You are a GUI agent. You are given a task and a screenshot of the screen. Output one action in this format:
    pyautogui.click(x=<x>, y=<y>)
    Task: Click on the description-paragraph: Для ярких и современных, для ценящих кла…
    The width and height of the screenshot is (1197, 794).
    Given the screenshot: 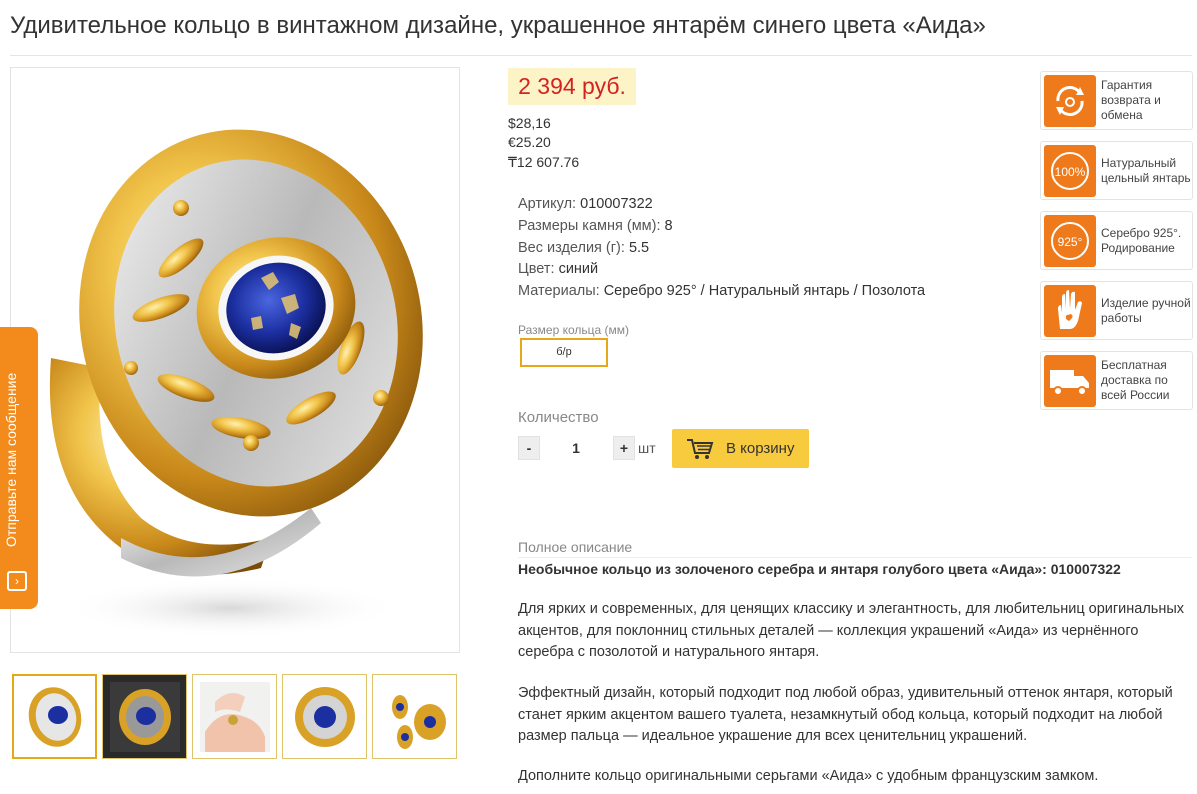 What is the action you would take?
    pyautogui.click(x=851, y=630)
    